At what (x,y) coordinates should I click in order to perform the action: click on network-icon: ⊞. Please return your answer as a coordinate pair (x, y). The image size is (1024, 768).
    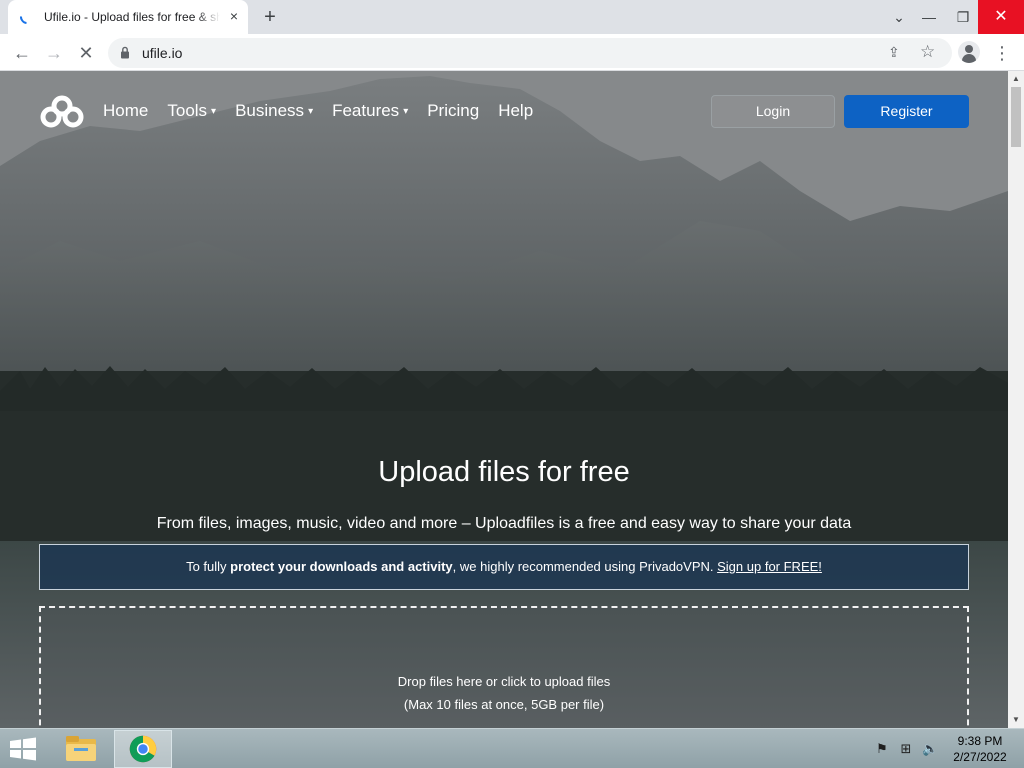
    Looking at the image, I should click on (906, 749).